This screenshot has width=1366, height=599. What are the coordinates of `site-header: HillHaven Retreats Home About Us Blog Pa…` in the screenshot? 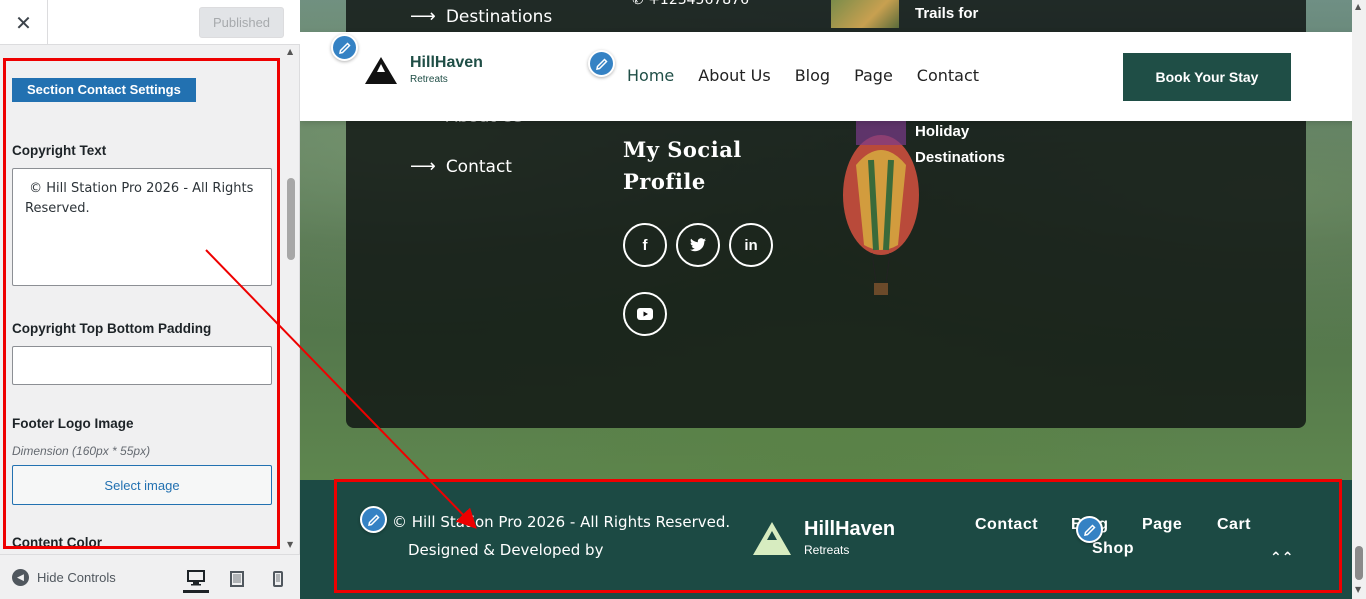 It's located at (833, 76).